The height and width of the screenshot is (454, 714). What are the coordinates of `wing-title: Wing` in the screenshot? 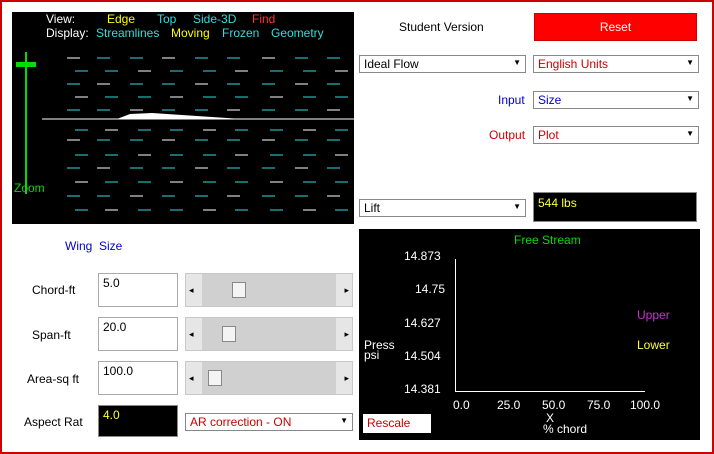 It's located at (79, 246).